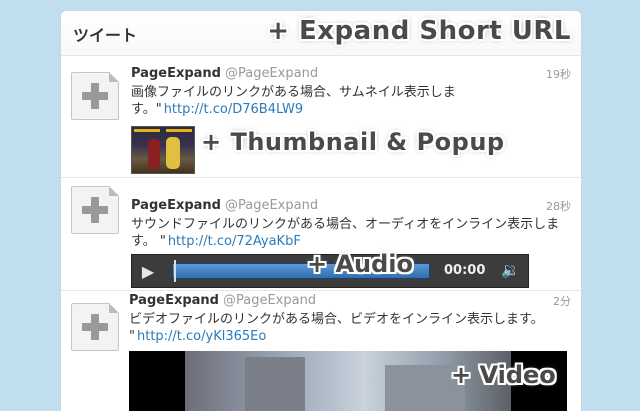  What do you see at coordinates (163, 150) in the screenshot?
I see `image-thumbnail` at bounding box center [163, 150].